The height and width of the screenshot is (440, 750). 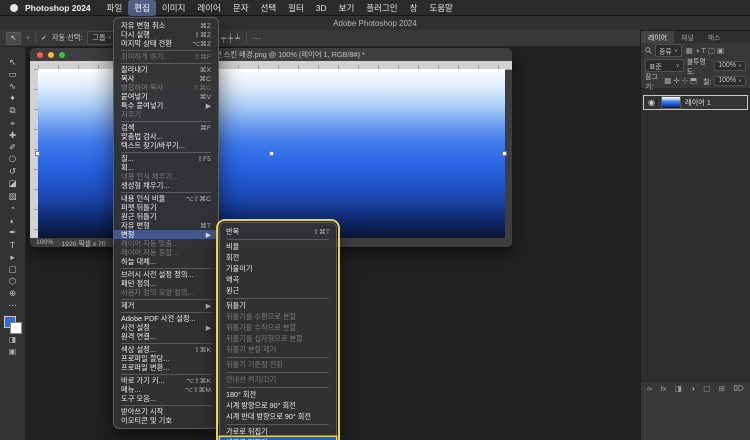 What do you see at coordinates (15, 327) in the screenshot?
I see `background-color-swatch` at bounding box center [15, 327].